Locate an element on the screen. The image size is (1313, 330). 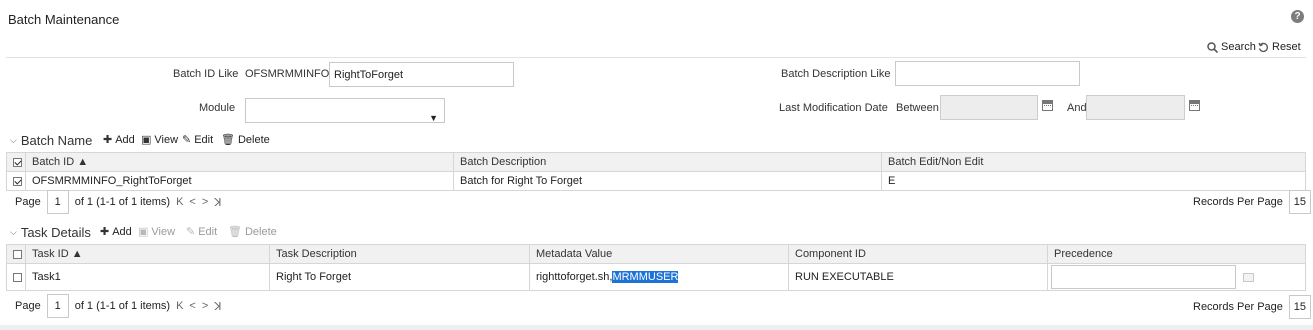
task-add-label: Add is located at coordinates (122, 231).